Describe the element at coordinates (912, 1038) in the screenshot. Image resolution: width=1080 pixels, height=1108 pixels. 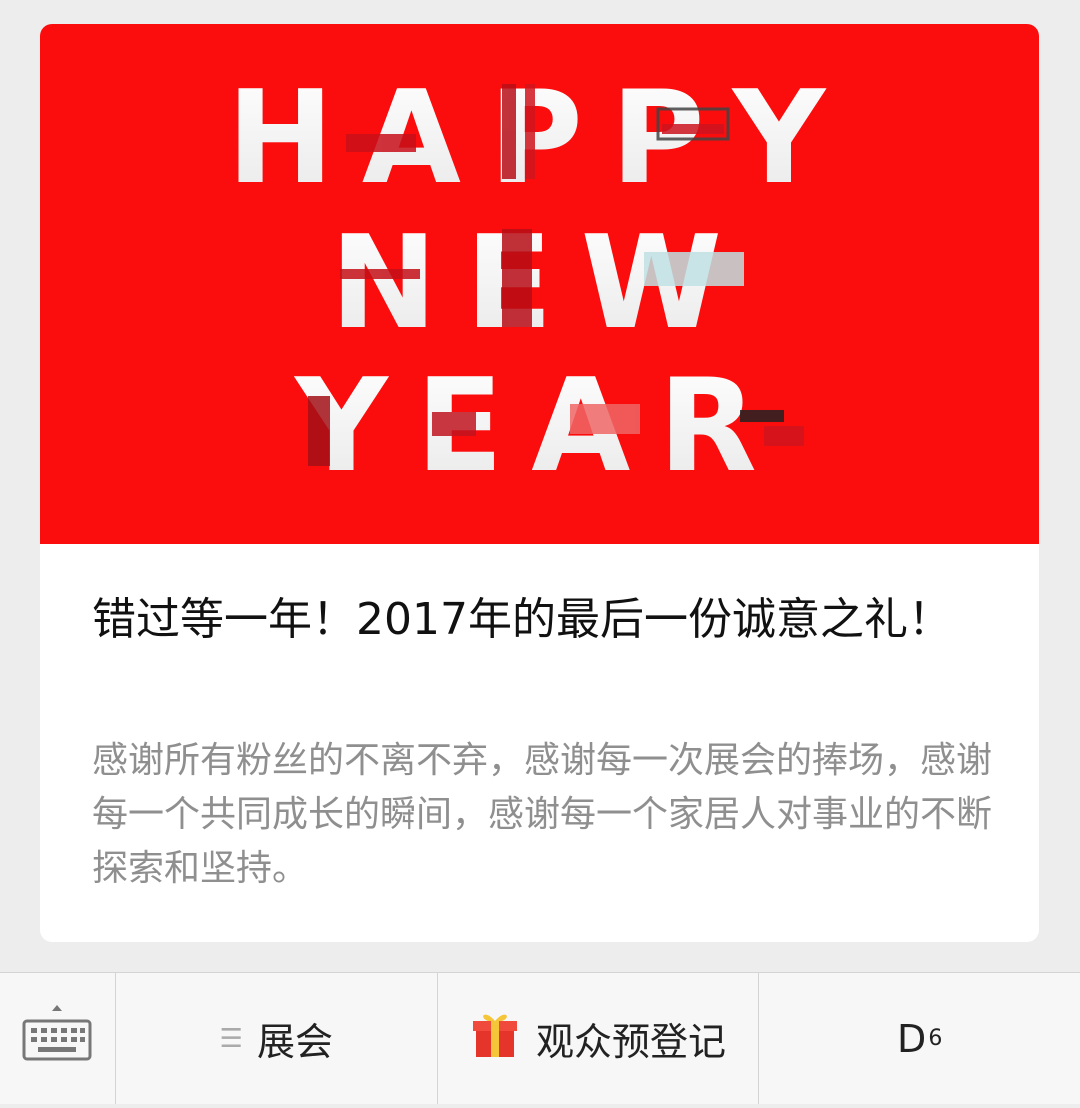
I see `menu-item-d6-label: D` at that location.